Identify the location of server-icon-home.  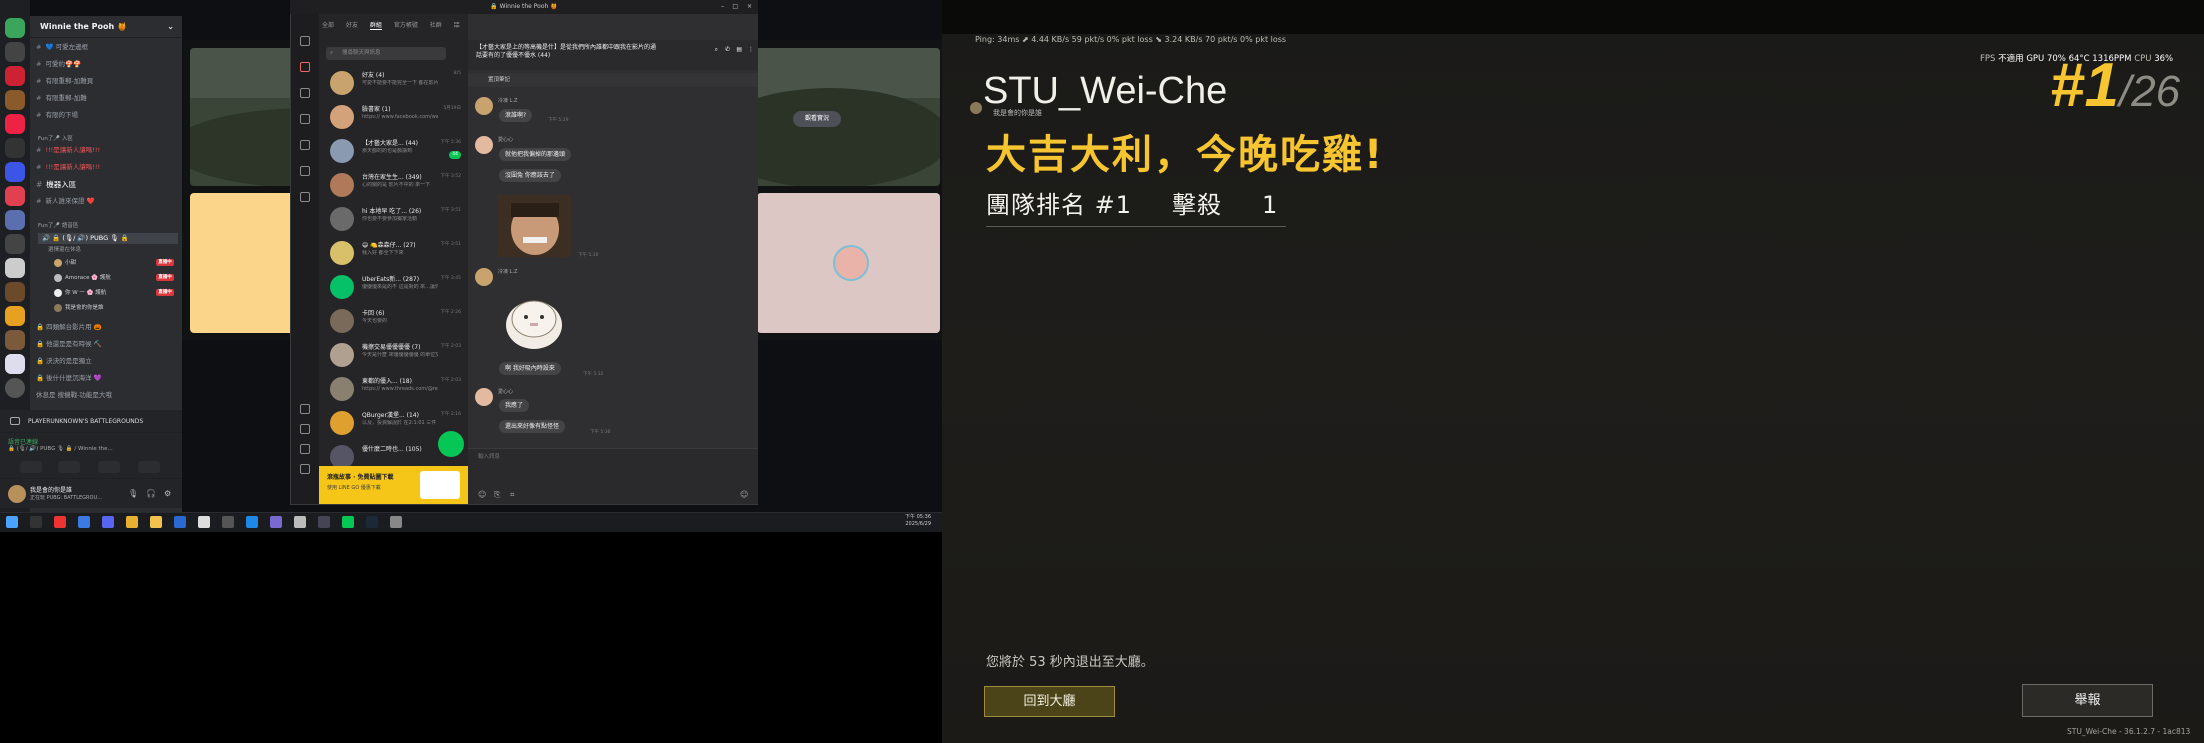
(15, 28).